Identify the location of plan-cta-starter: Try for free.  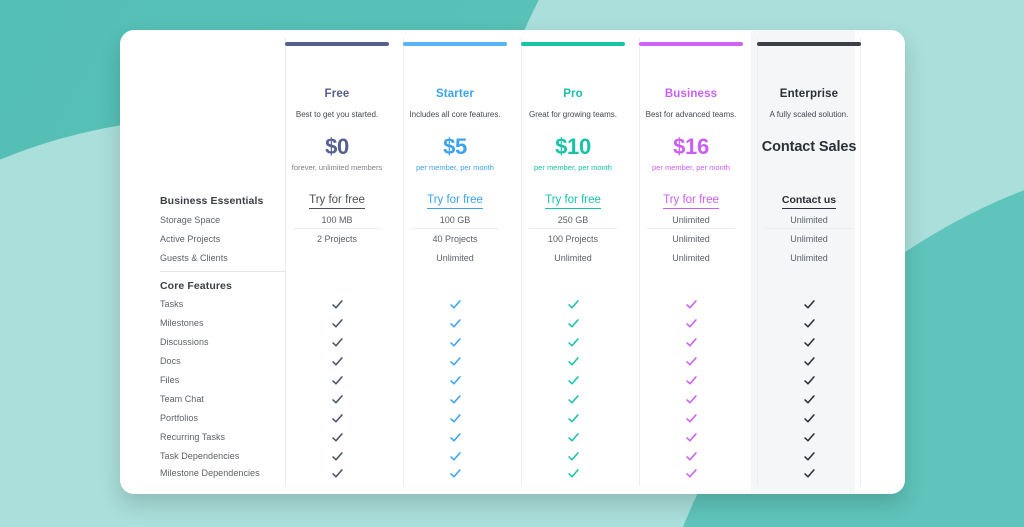
(455, 199).